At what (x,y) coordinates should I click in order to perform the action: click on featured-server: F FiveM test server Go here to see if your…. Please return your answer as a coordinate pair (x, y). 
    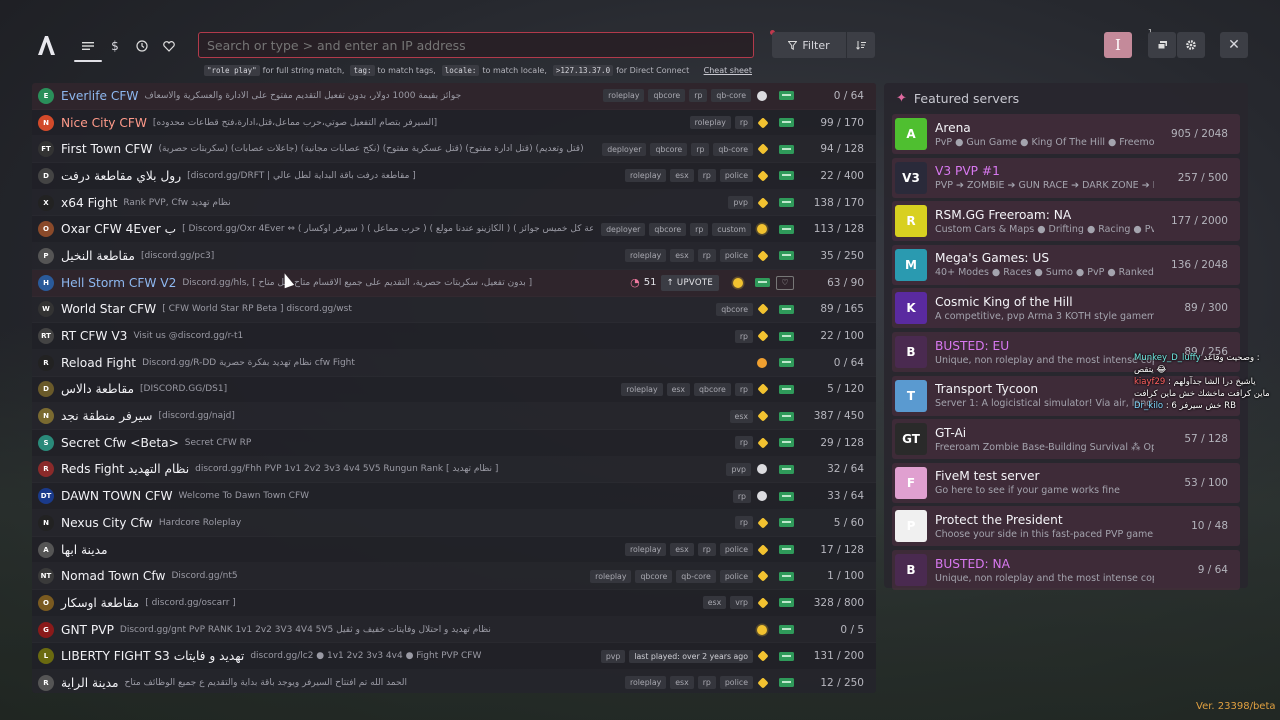
    Looking at the image, I should click on (1066, 482).